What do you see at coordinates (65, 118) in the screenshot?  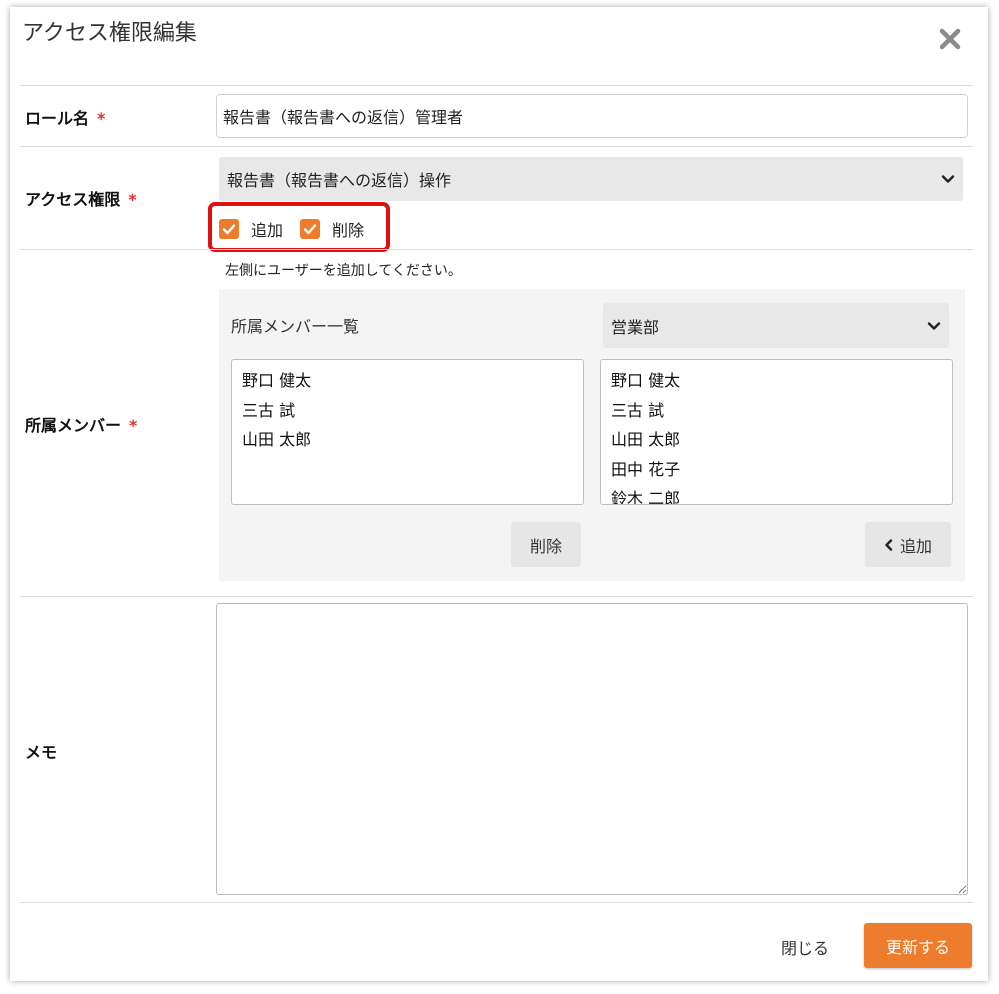 I see `role-name-label: ロール名 *` at bounding box center [65, 118].